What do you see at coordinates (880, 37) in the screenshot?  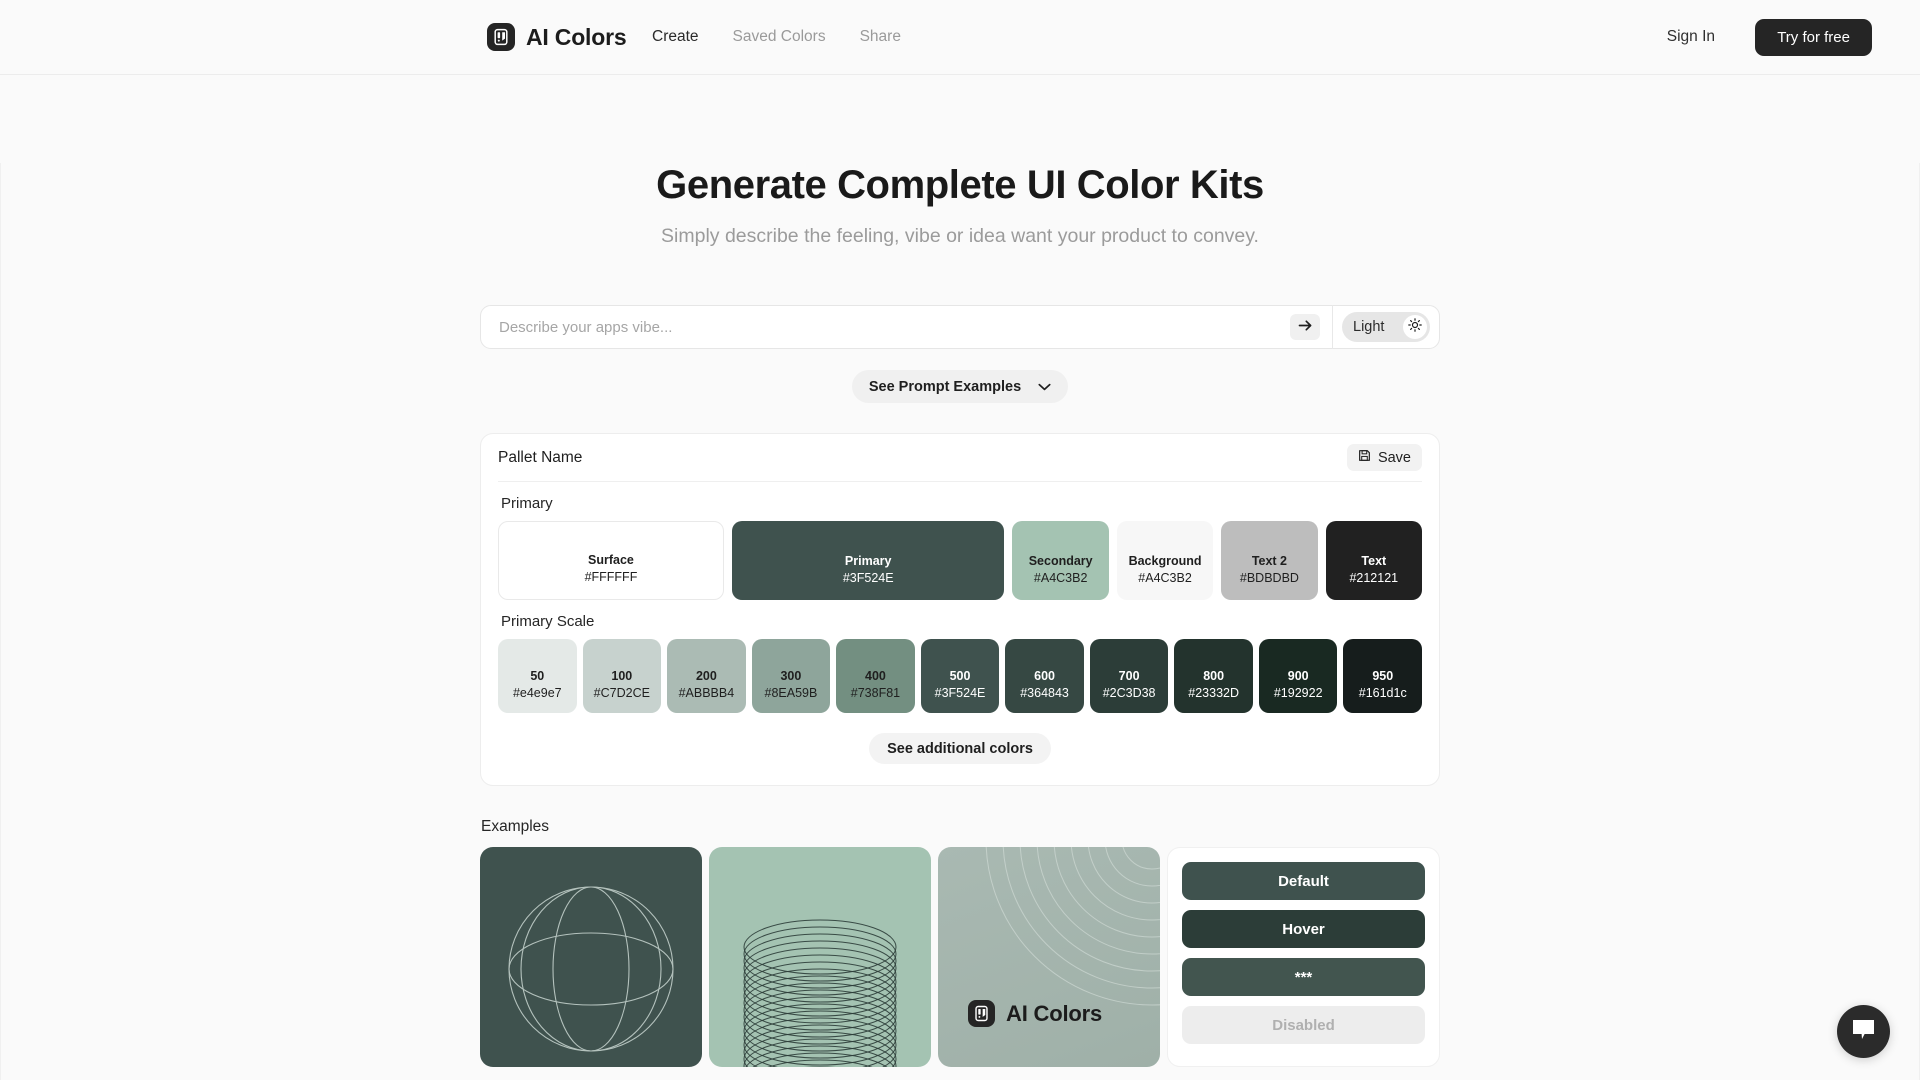 I see `nav-share: Share` at bounding box center [880, 37].